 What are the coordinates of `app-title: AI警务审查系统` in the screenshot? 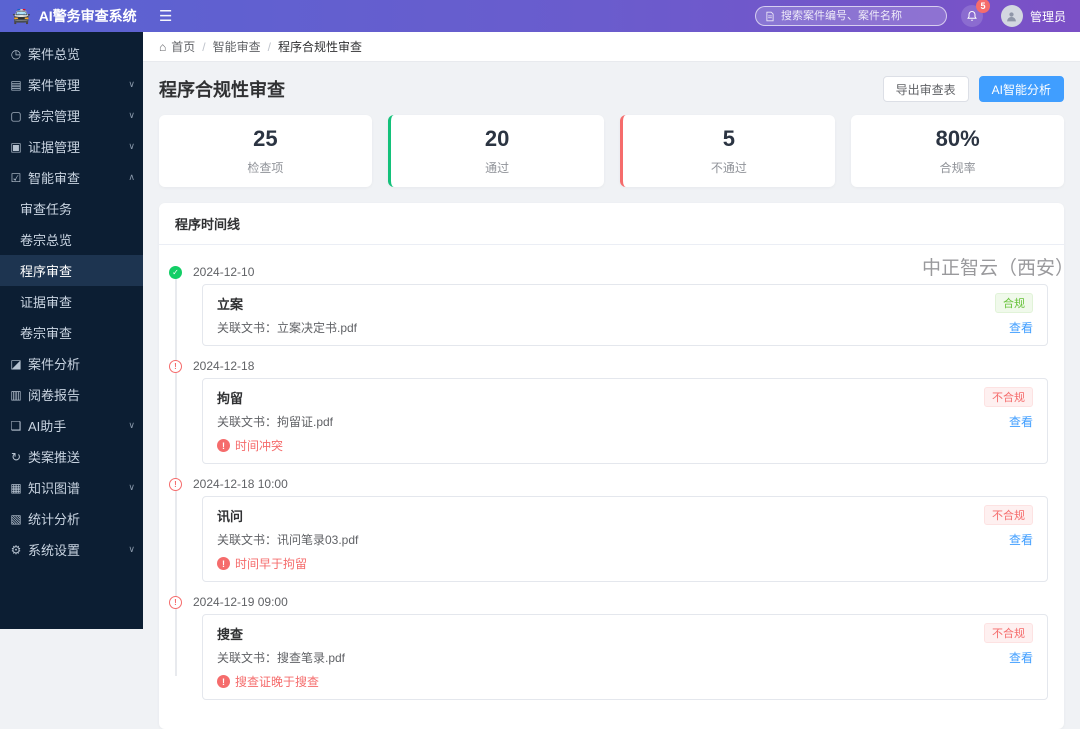 It's located at (87, 16).